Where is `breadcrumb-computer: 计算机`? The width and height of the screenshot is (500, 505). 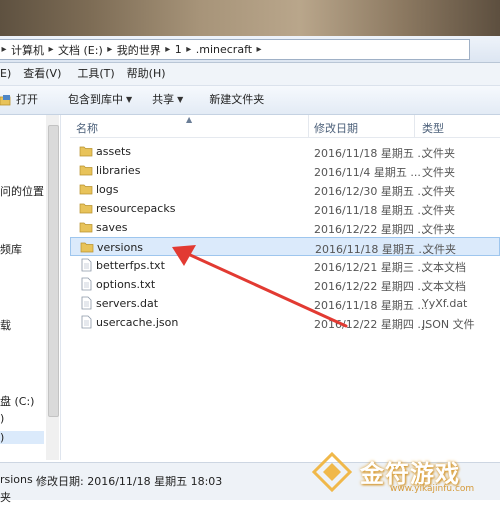 breadcrumb-computer: 计算机 is located at coordinates (27, 49).